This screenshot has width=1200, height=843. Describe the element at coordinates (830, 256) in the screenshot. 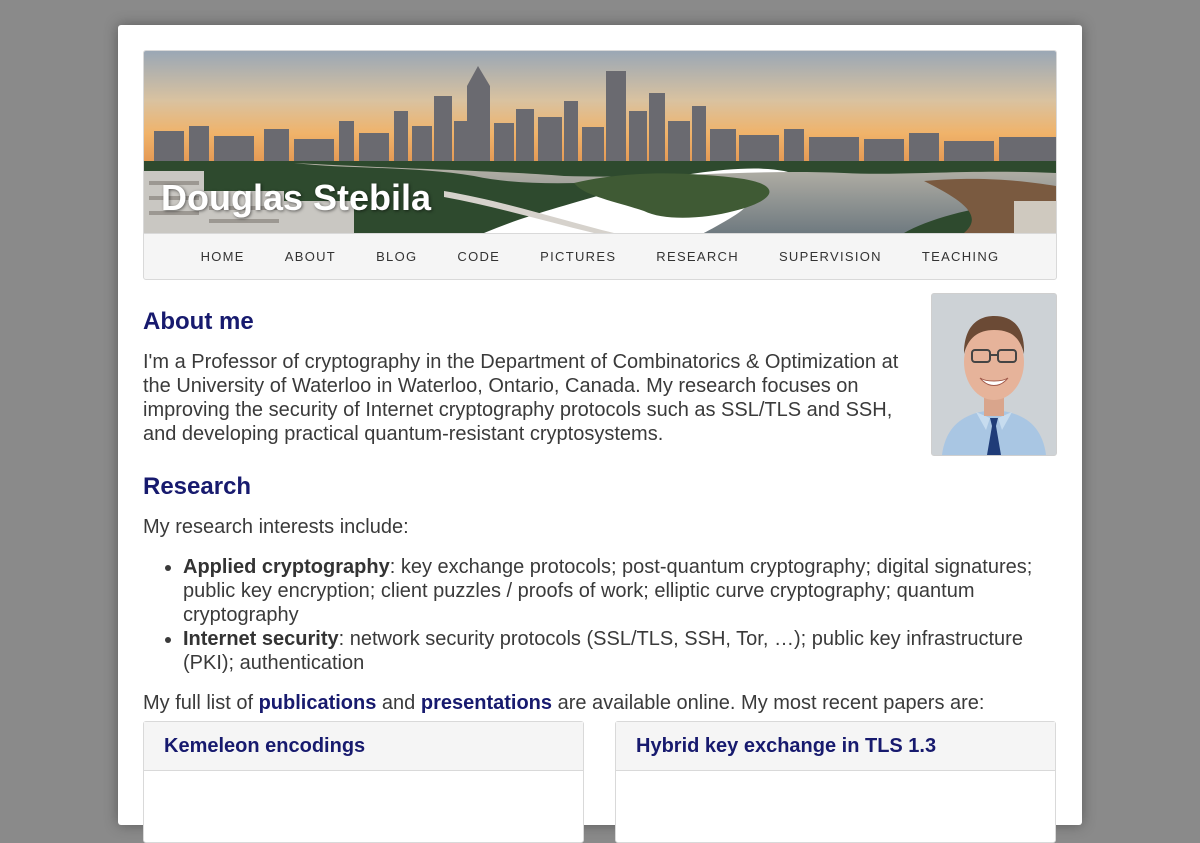

I see `nav-supervision: SUPERVISION` at that location.